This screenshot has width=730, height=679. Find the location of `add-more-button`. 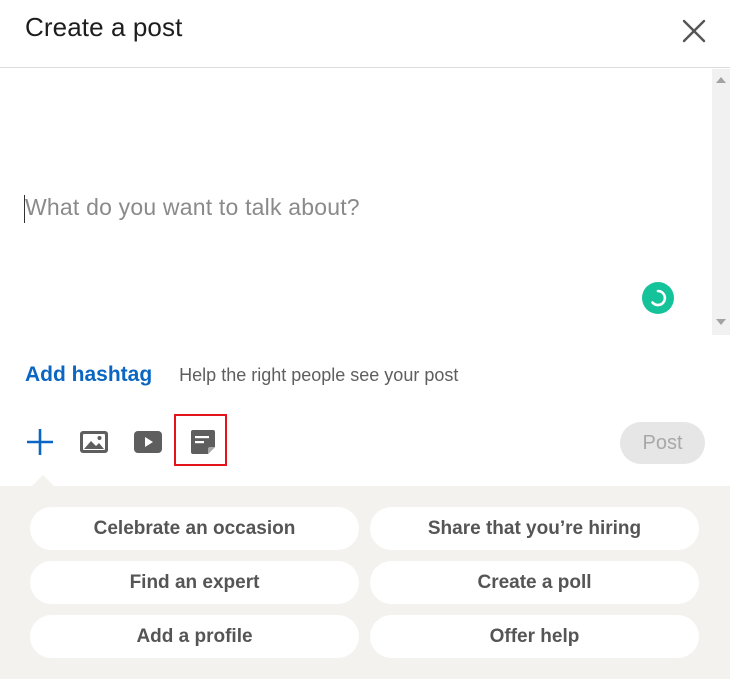

add-more-button is located at coordinates (40, 442).